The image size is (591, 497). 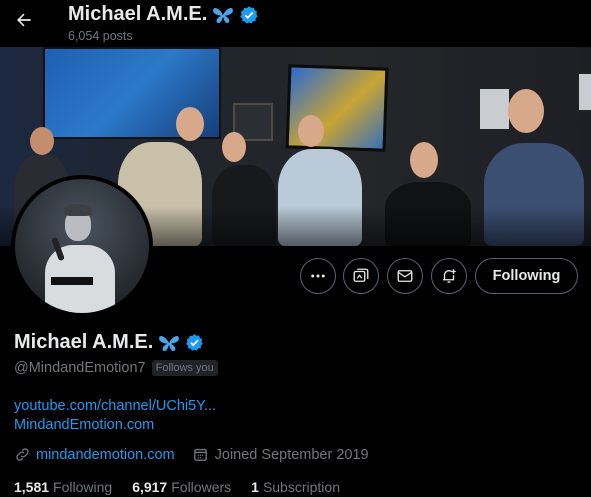 I want to click on back-button, so click(x=24, y=20).